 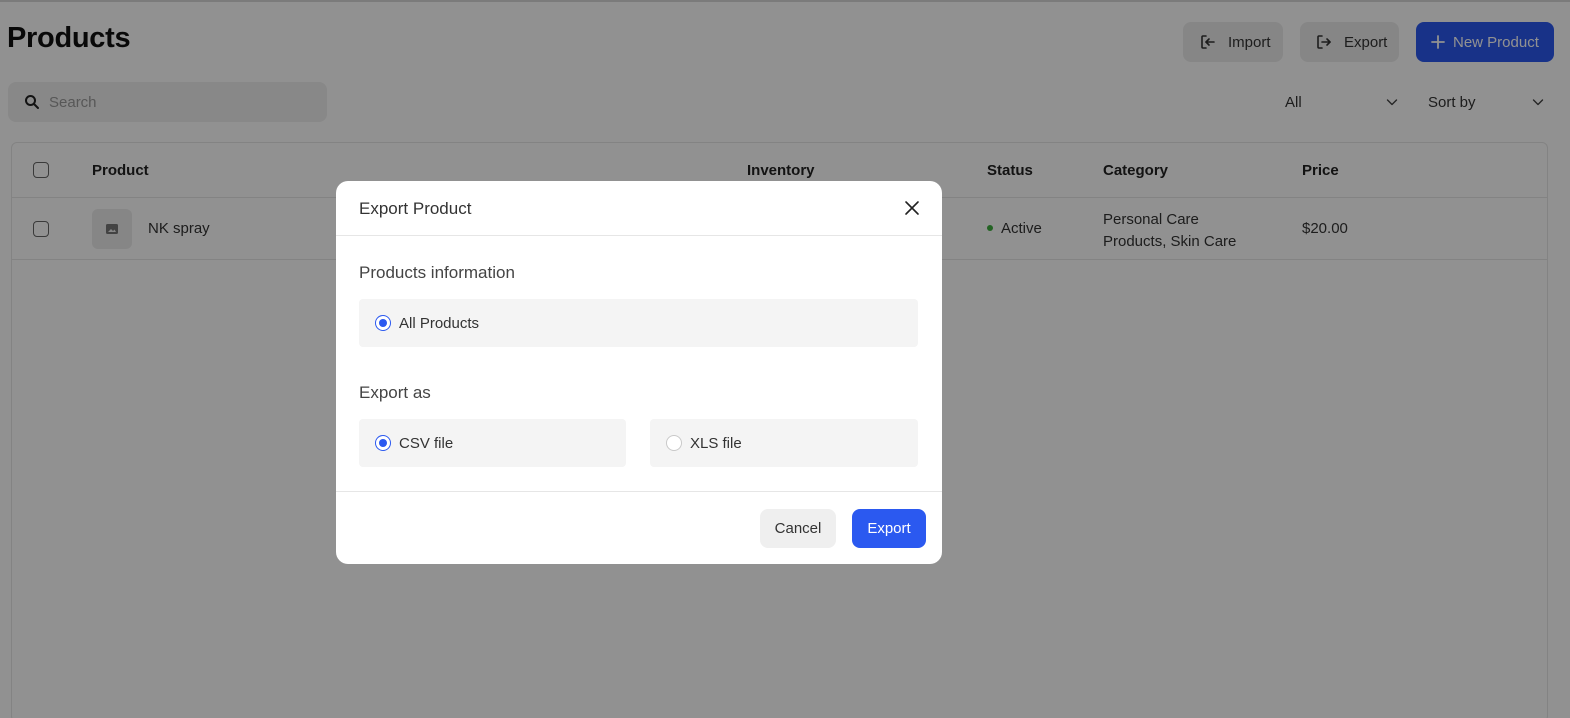 What do you see at coordinates (437, 272) in the screenshot?
I see `products-information-heading: Products information` at bounding box center [437, 272].